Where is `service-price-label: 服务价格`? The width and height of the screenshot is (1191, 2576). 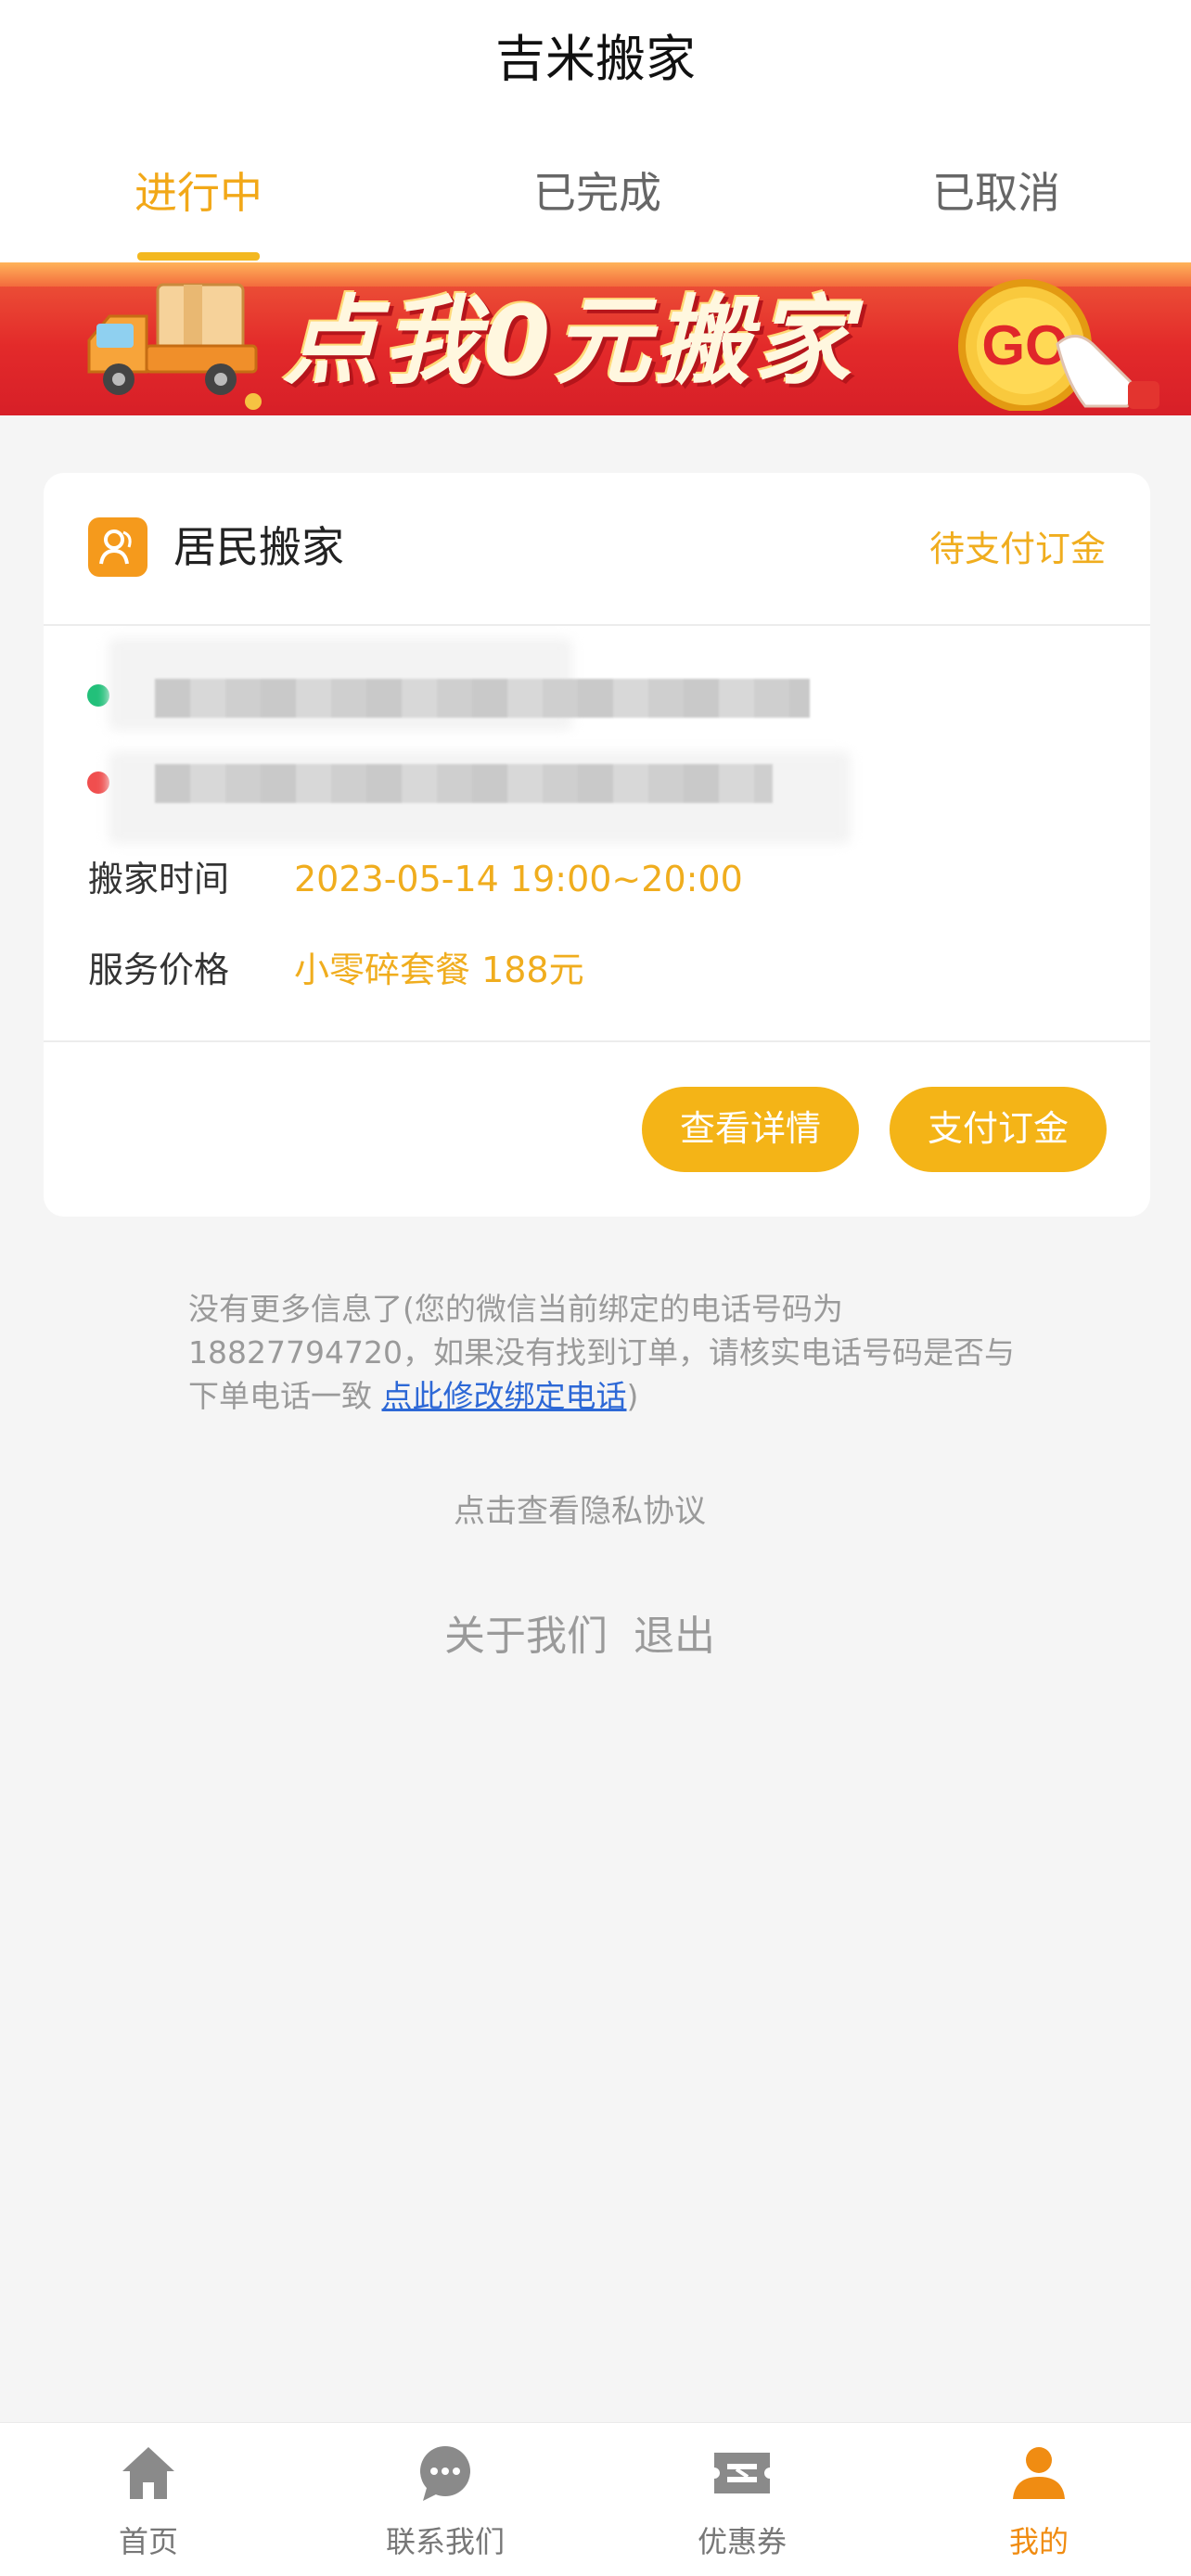
service-price-label: 服务价格 is located at coordinates (159, 970).